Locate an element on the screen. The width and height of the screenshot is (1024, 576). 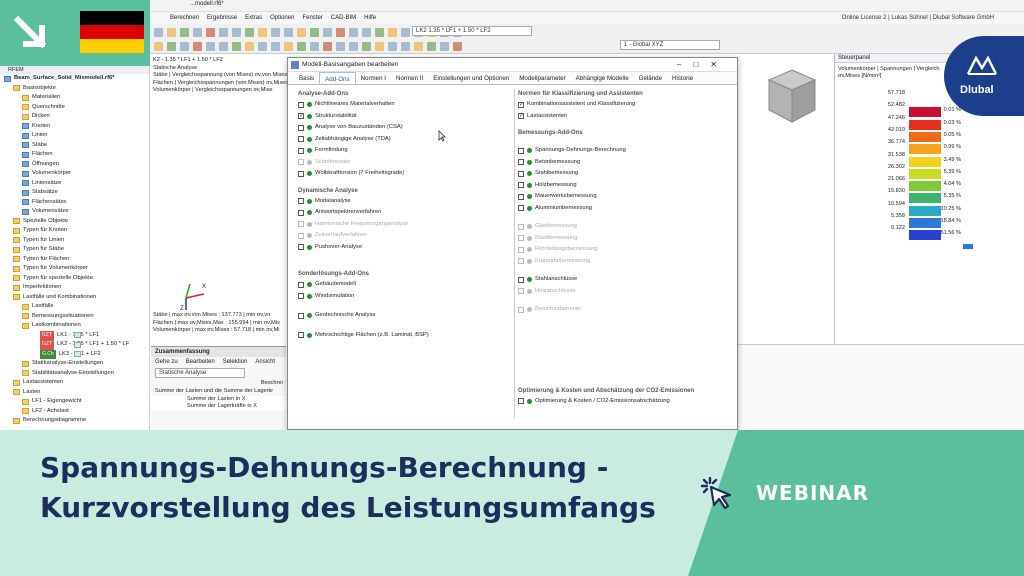
tab-einstellungen-und-optionen: Einstellungen und Optionen is located at coordinates (471, 78).